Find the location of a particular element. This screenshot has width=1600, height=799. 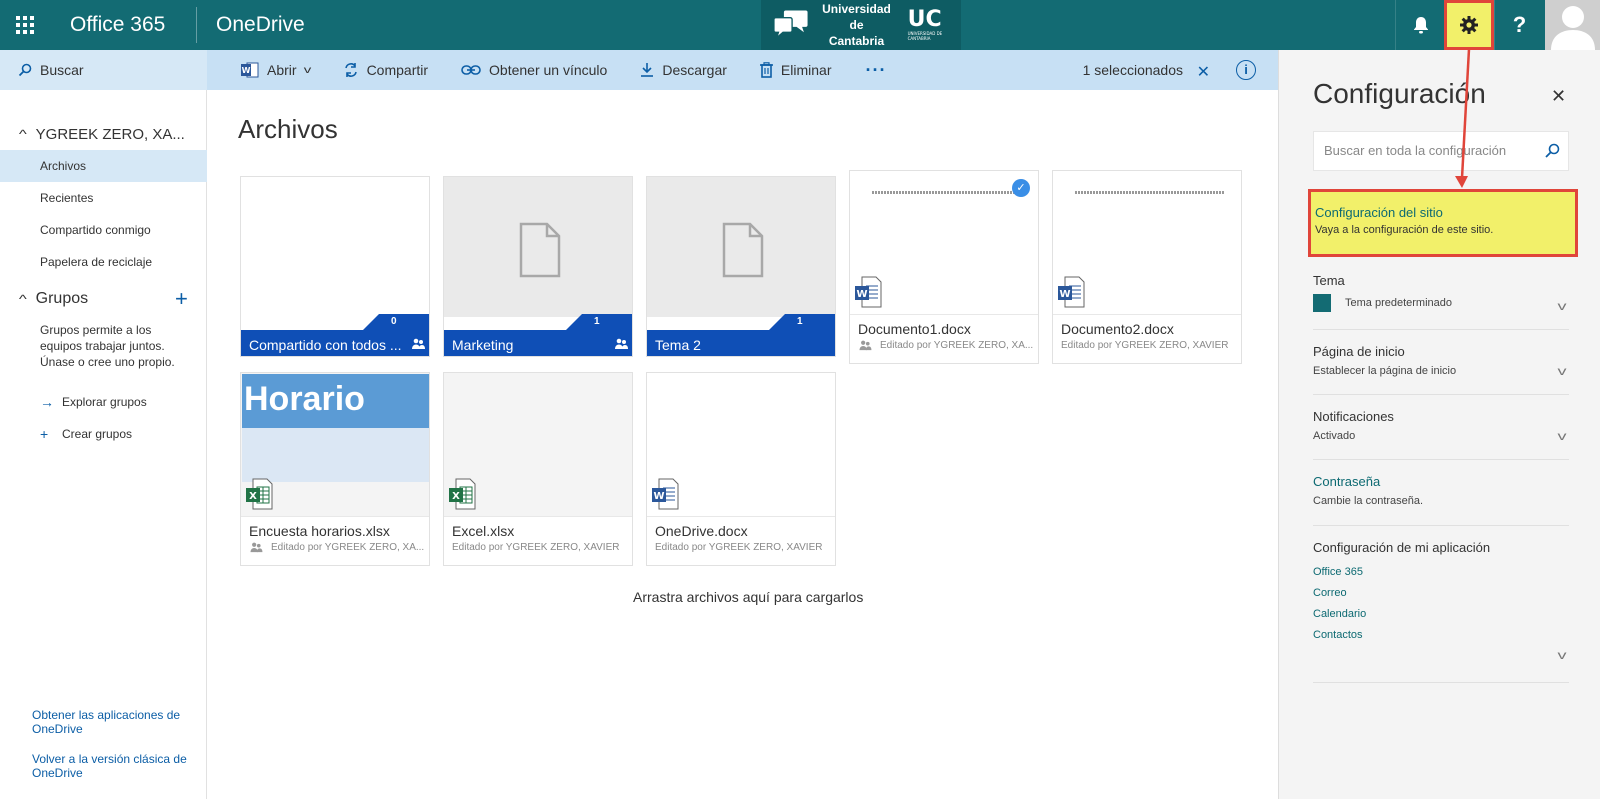

search-box: Buscar is located at coordinates (103, 70).